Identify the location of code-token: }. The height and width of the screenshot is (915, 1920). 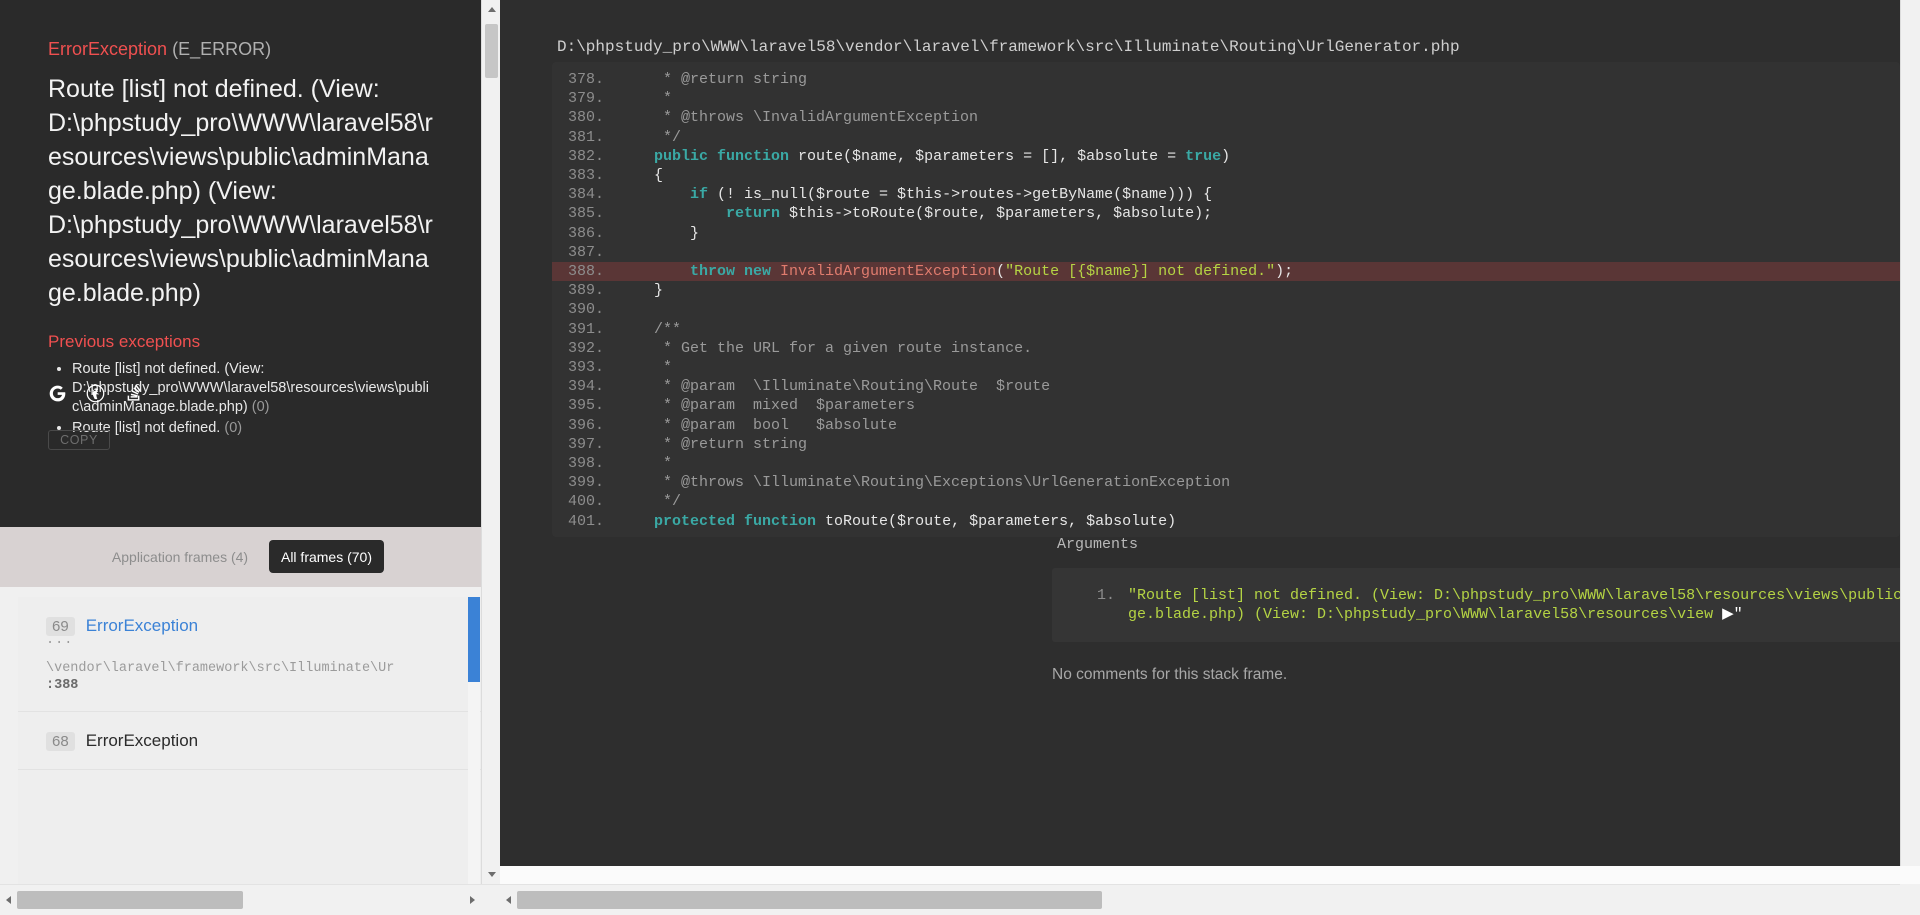
(659, 233).